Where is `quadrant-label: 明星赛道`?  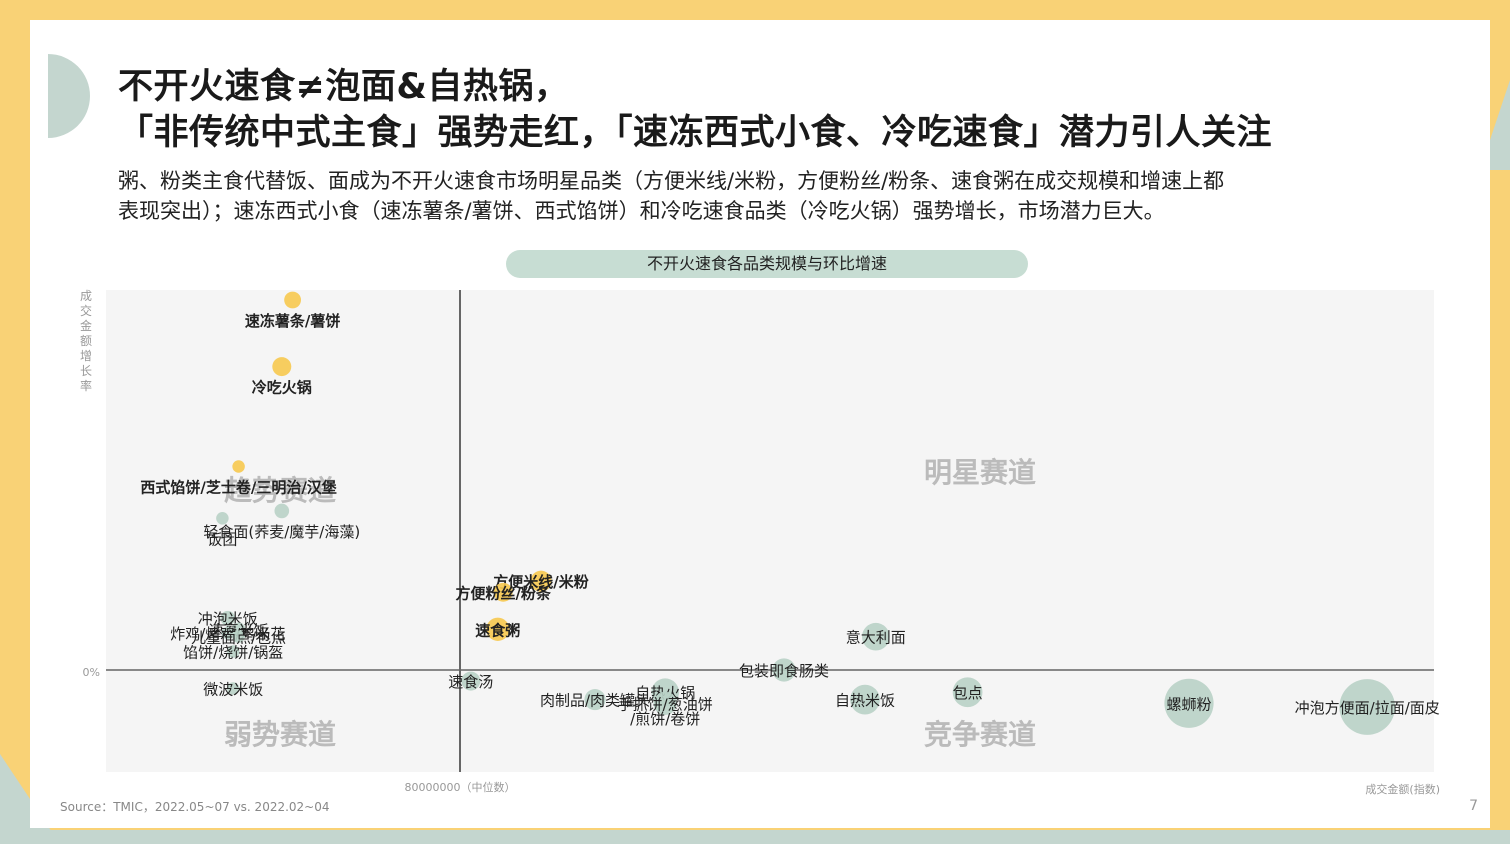
quadrant-label: 明星赛道 is located at coordinates (980, 472).